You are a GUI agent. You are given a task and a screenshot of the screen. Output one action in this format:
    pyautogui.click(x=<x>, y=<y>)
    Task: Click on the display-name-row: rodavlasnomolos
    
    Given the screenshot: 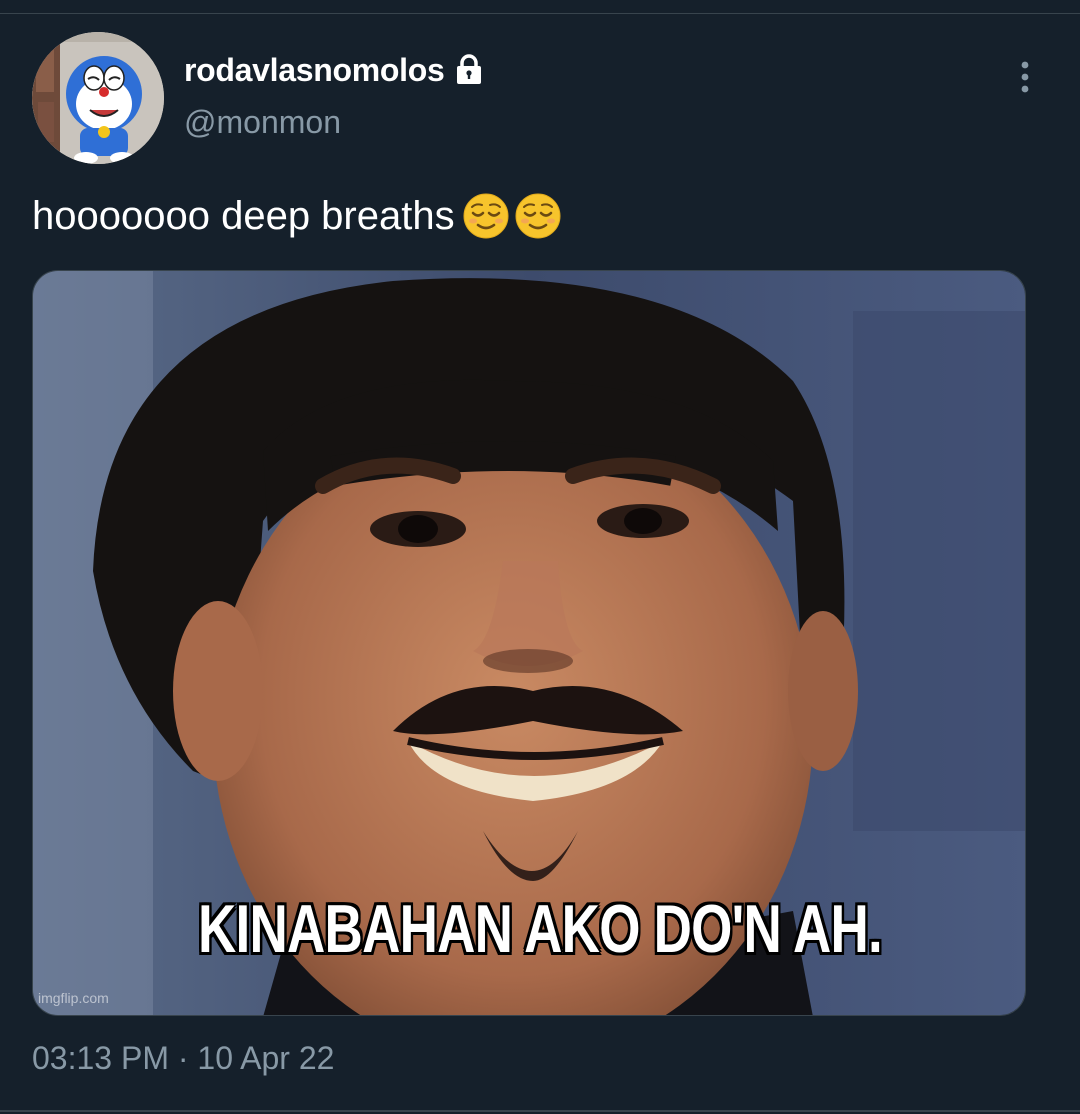 What is the action you would take?
    pyautogui.click(x=335, y=70)
    